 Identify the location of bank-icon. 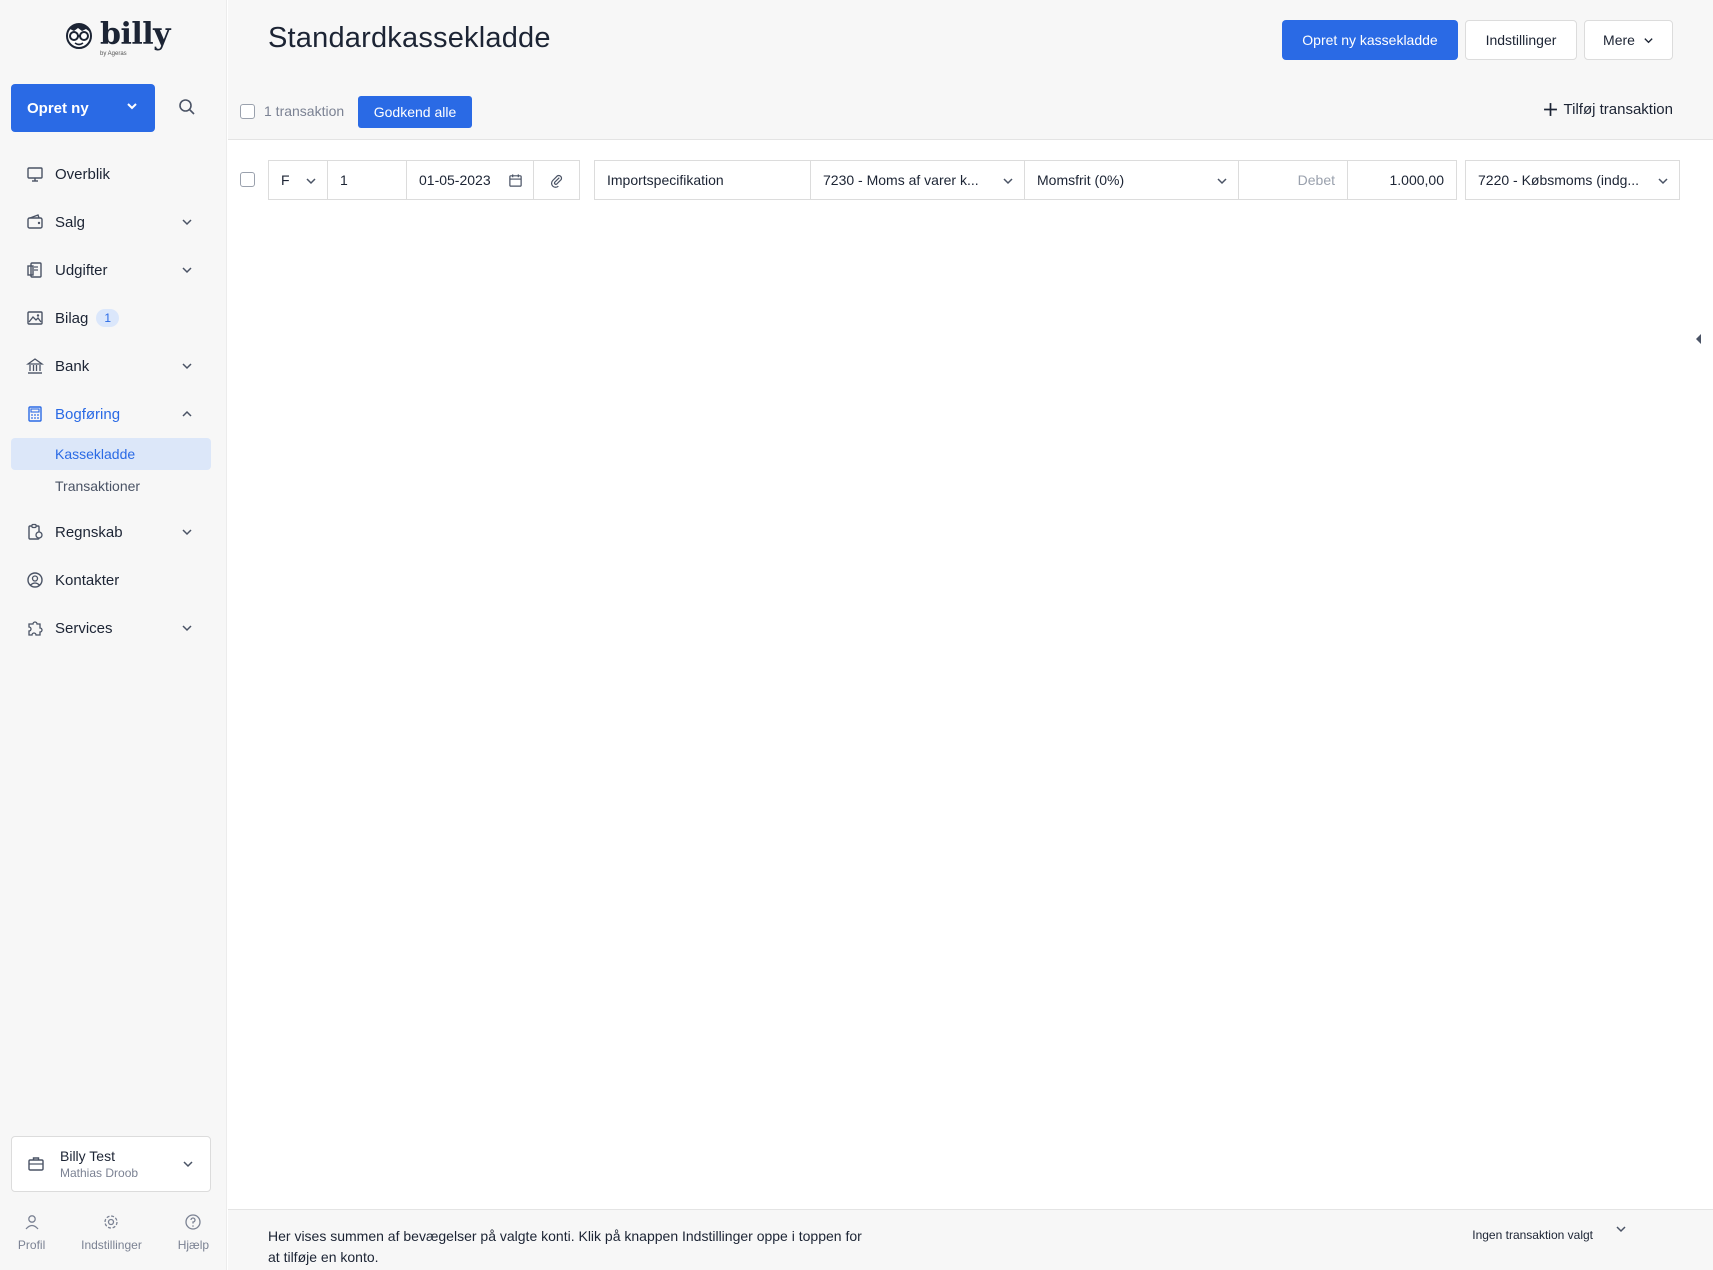
(35, 366).